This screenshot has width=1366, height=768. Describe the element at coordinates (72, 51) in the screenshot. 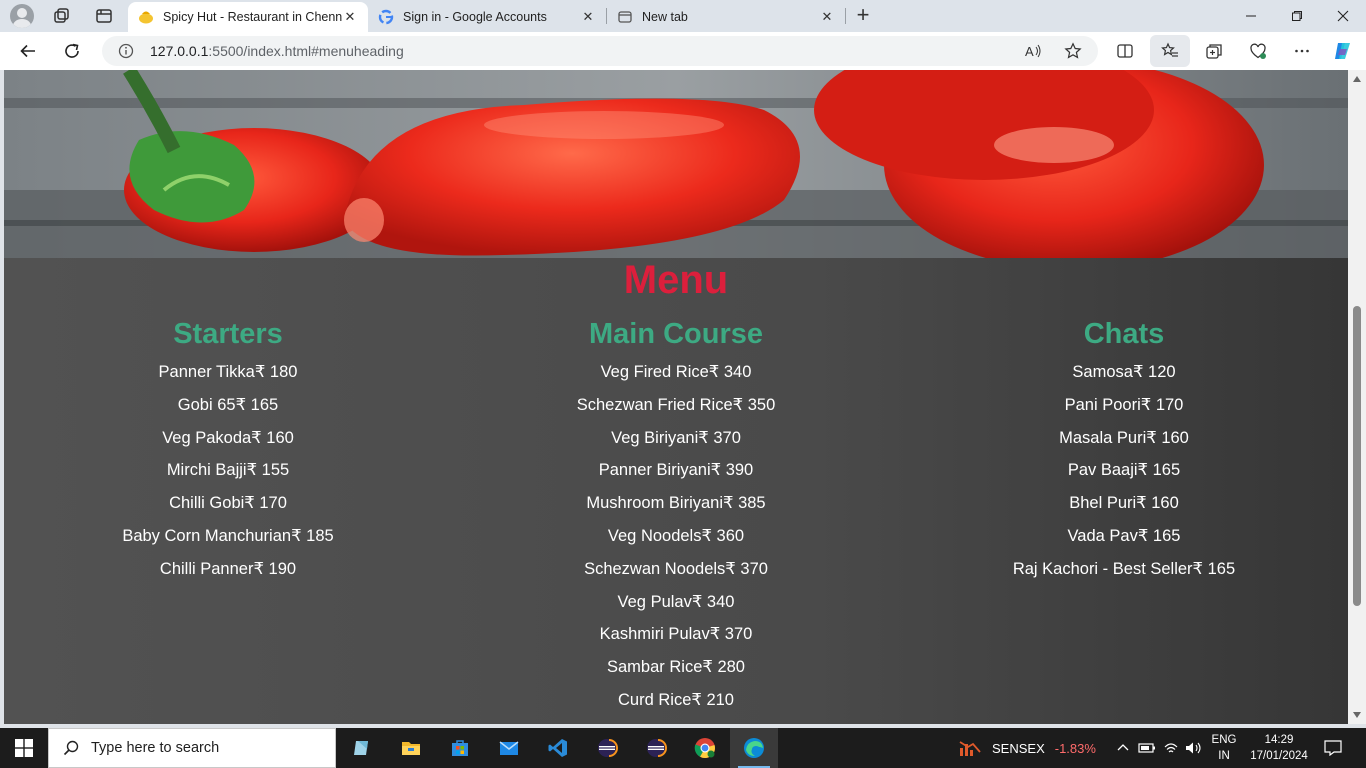

I see `refresh-icon` at that location.